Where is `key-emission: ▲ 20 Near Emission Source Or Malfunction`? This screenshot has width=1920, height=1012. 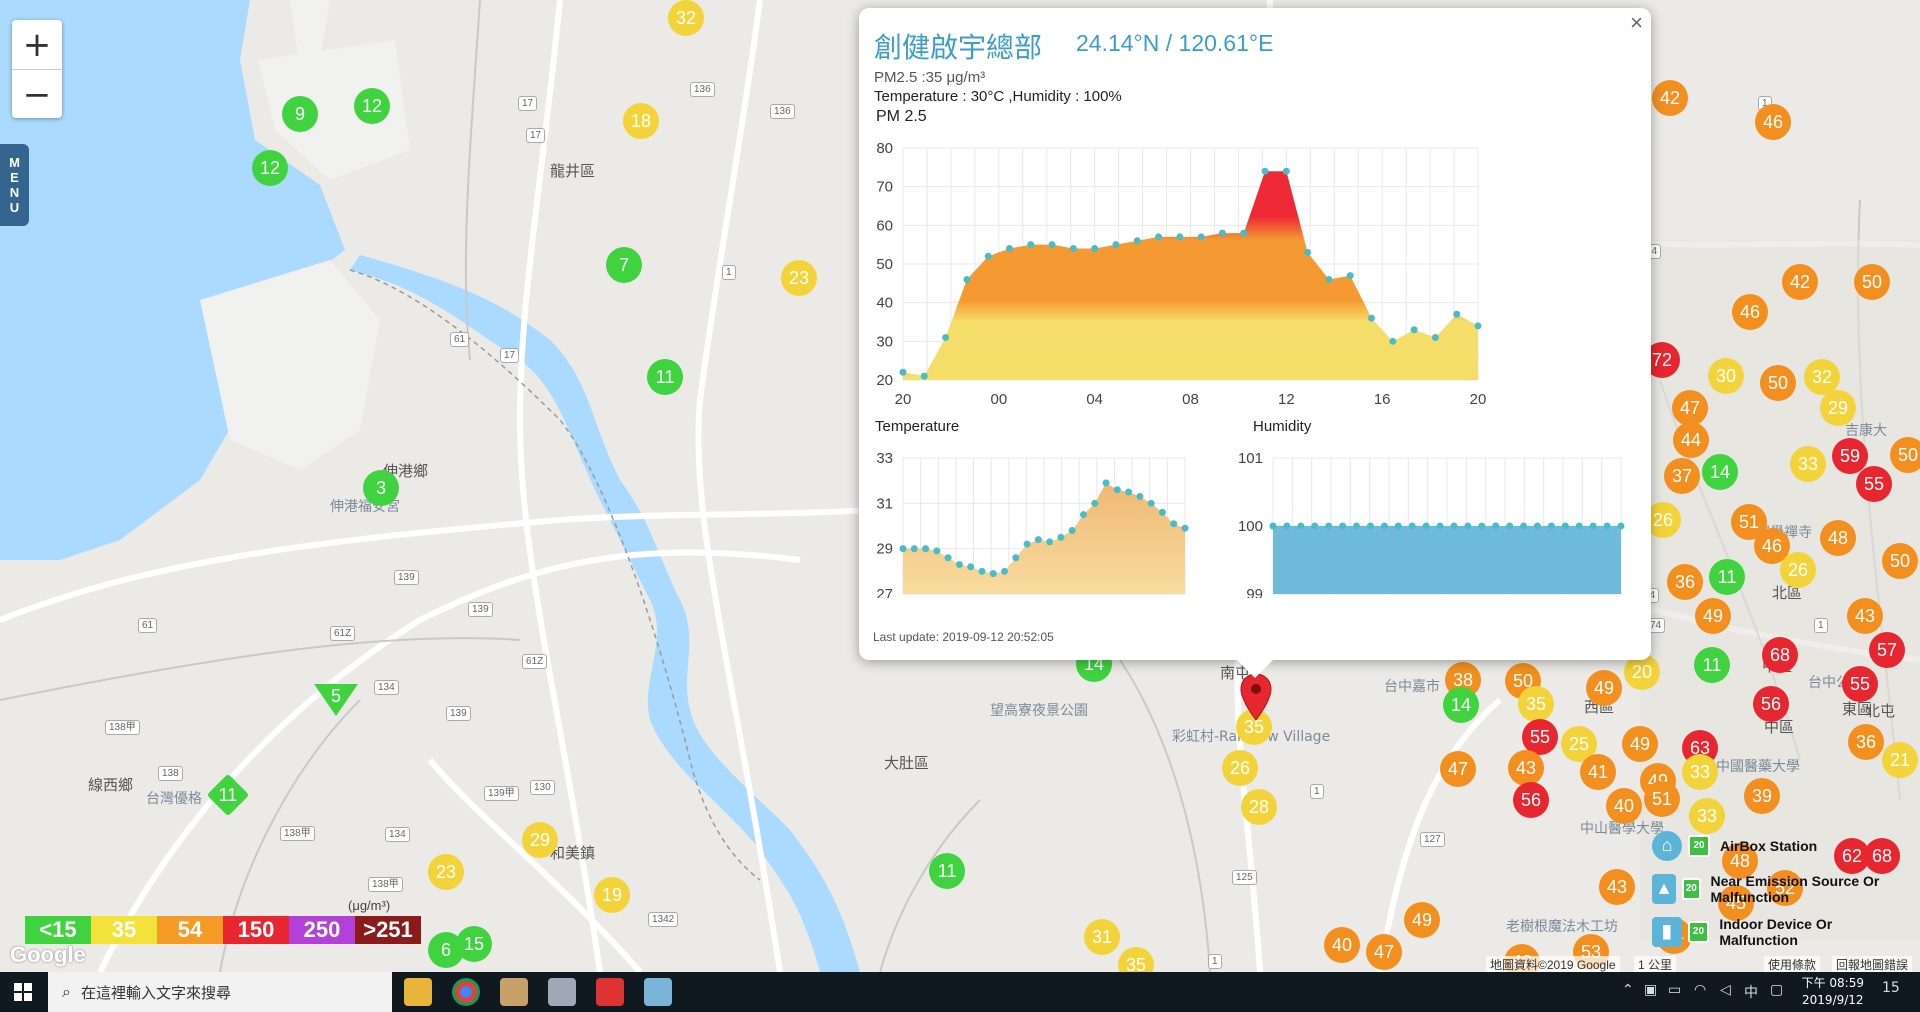
key-emission: ▲ 20 Near Emission Source Or Malfunction is located at coordinates (1782, 888).